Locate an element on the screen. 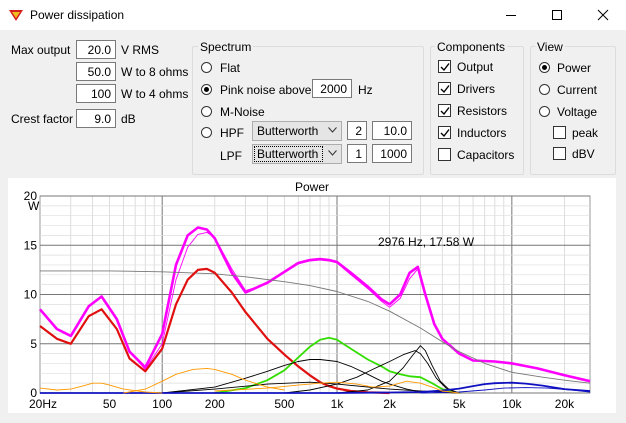  close-icon is located at coordinates (603, 15).